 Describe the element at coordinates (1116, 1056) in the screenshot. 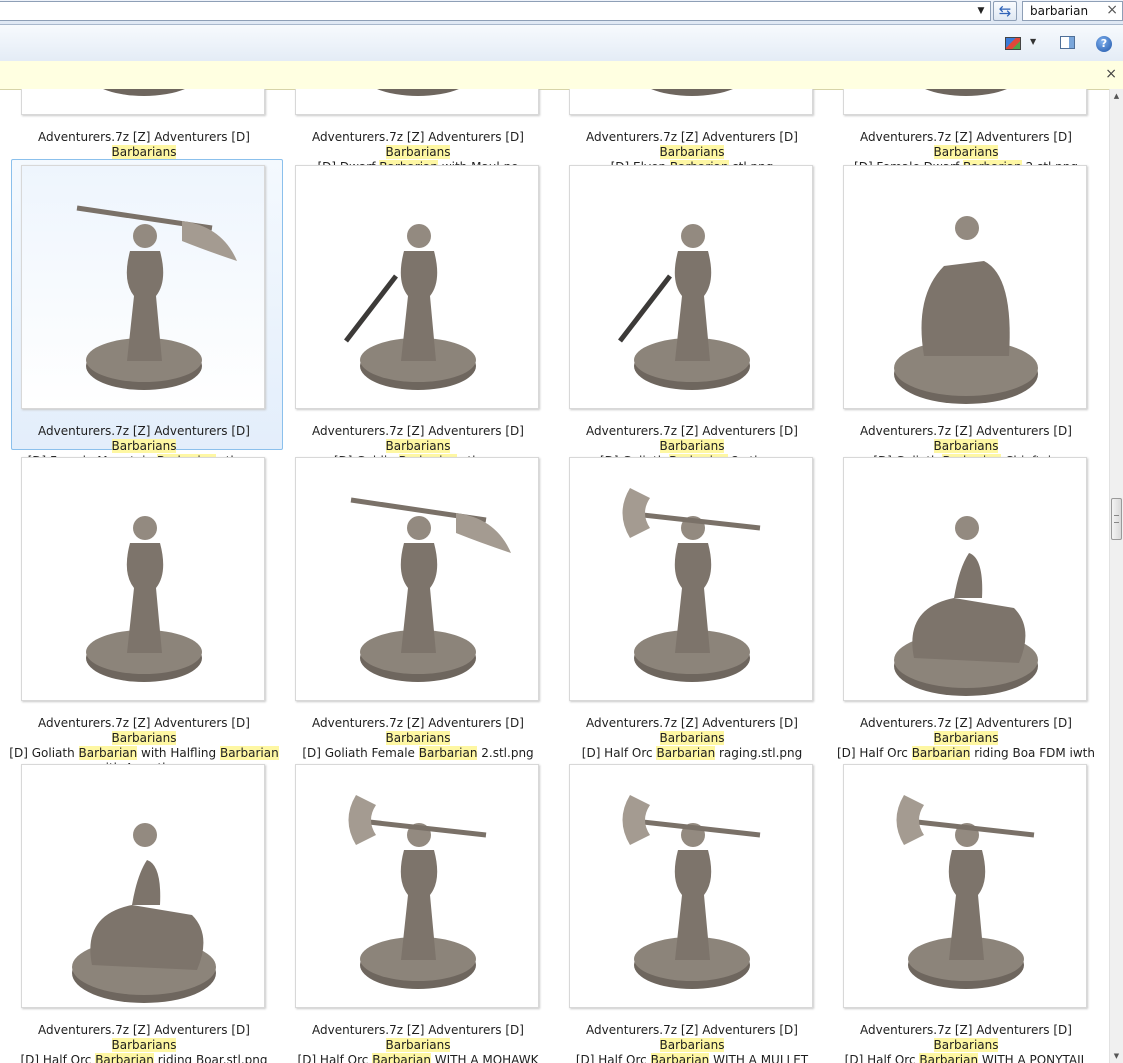

I see `scroll-down-arrow: ▼` at that location.